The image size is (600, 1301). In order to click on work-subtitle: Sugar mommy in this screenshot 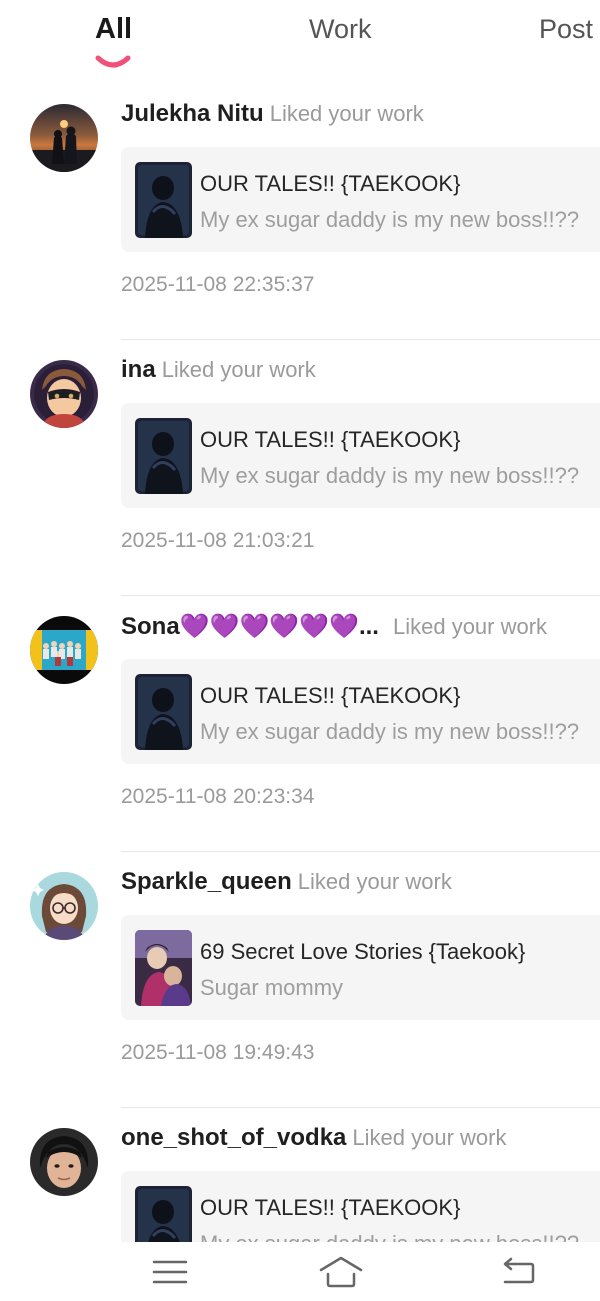, I will do `click(272, 987)`.